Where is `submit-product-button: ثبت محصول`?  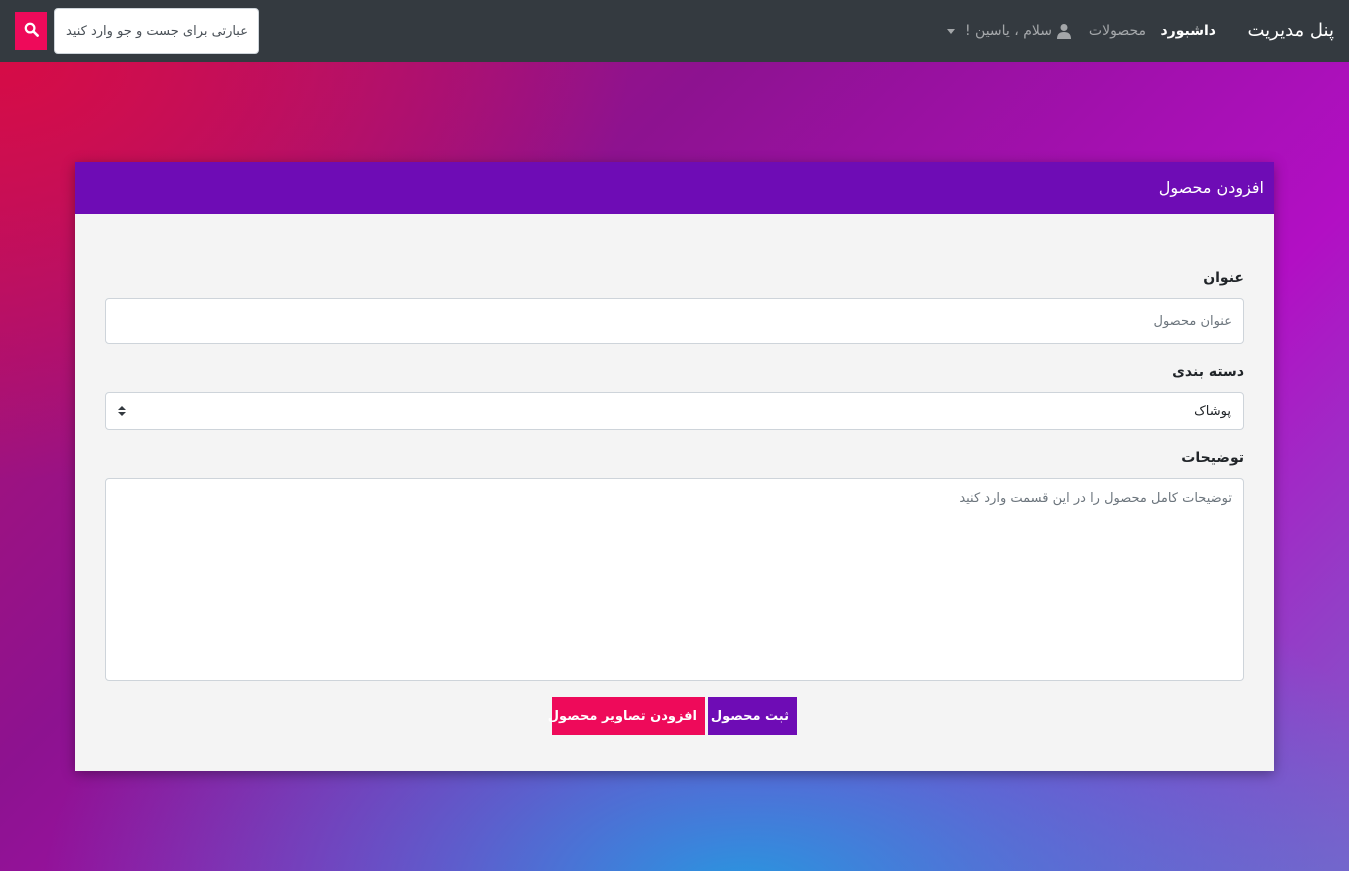 submit-product-button: ثبت محصول is located at coordinates (752, 716).